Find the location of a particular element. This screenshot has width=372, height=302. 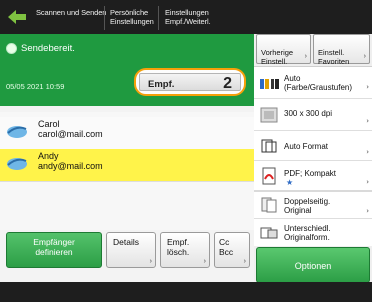

cc-bcc-label: Cc Bcc is located at coordinates (226, 247).